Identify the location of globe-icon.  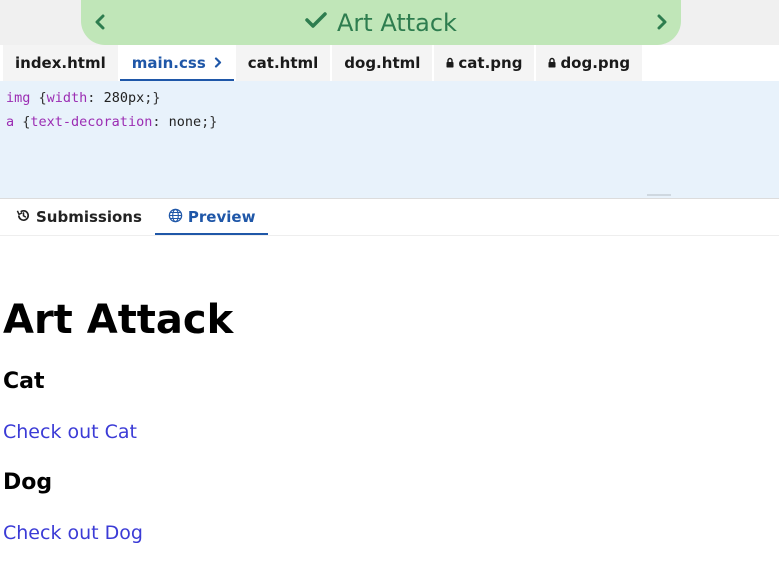
(175, 217).